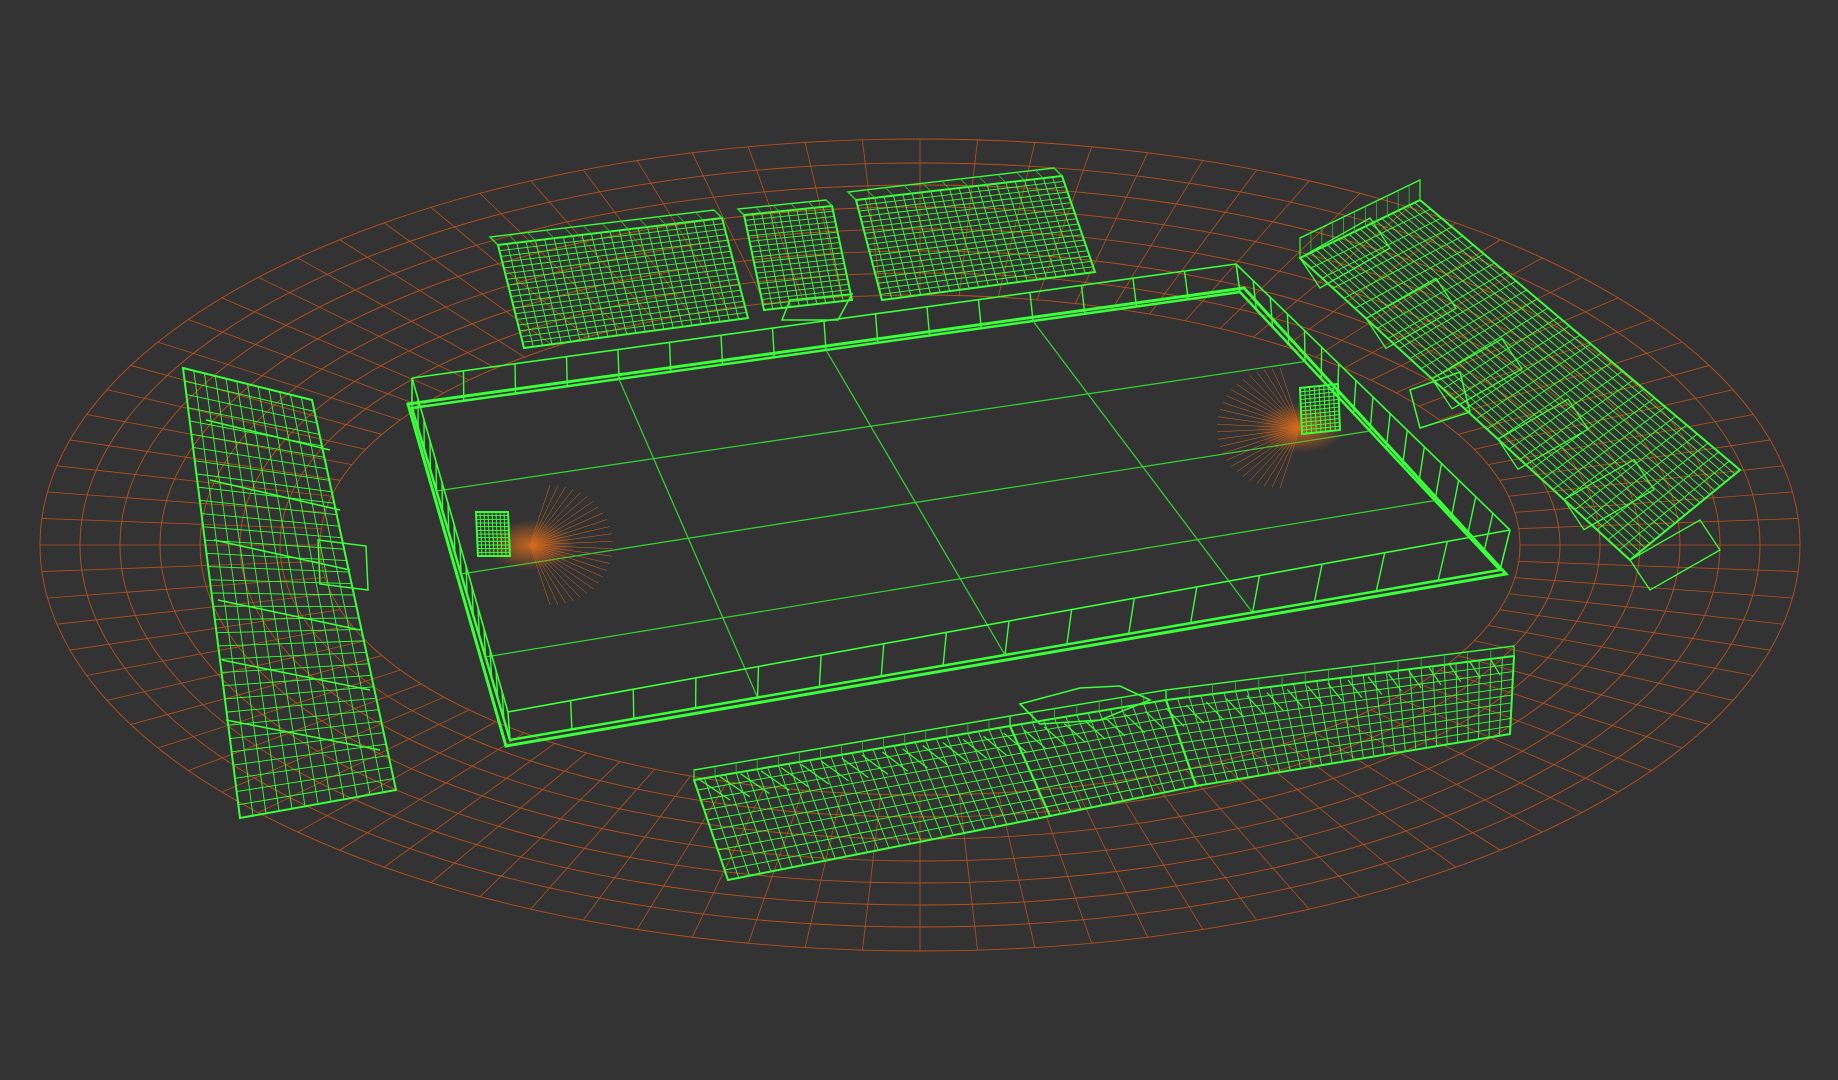  What do you see at coordinates (882, 829) in the screenshot?
I see `south-stand-left-face` at bounding box center [882, 829].